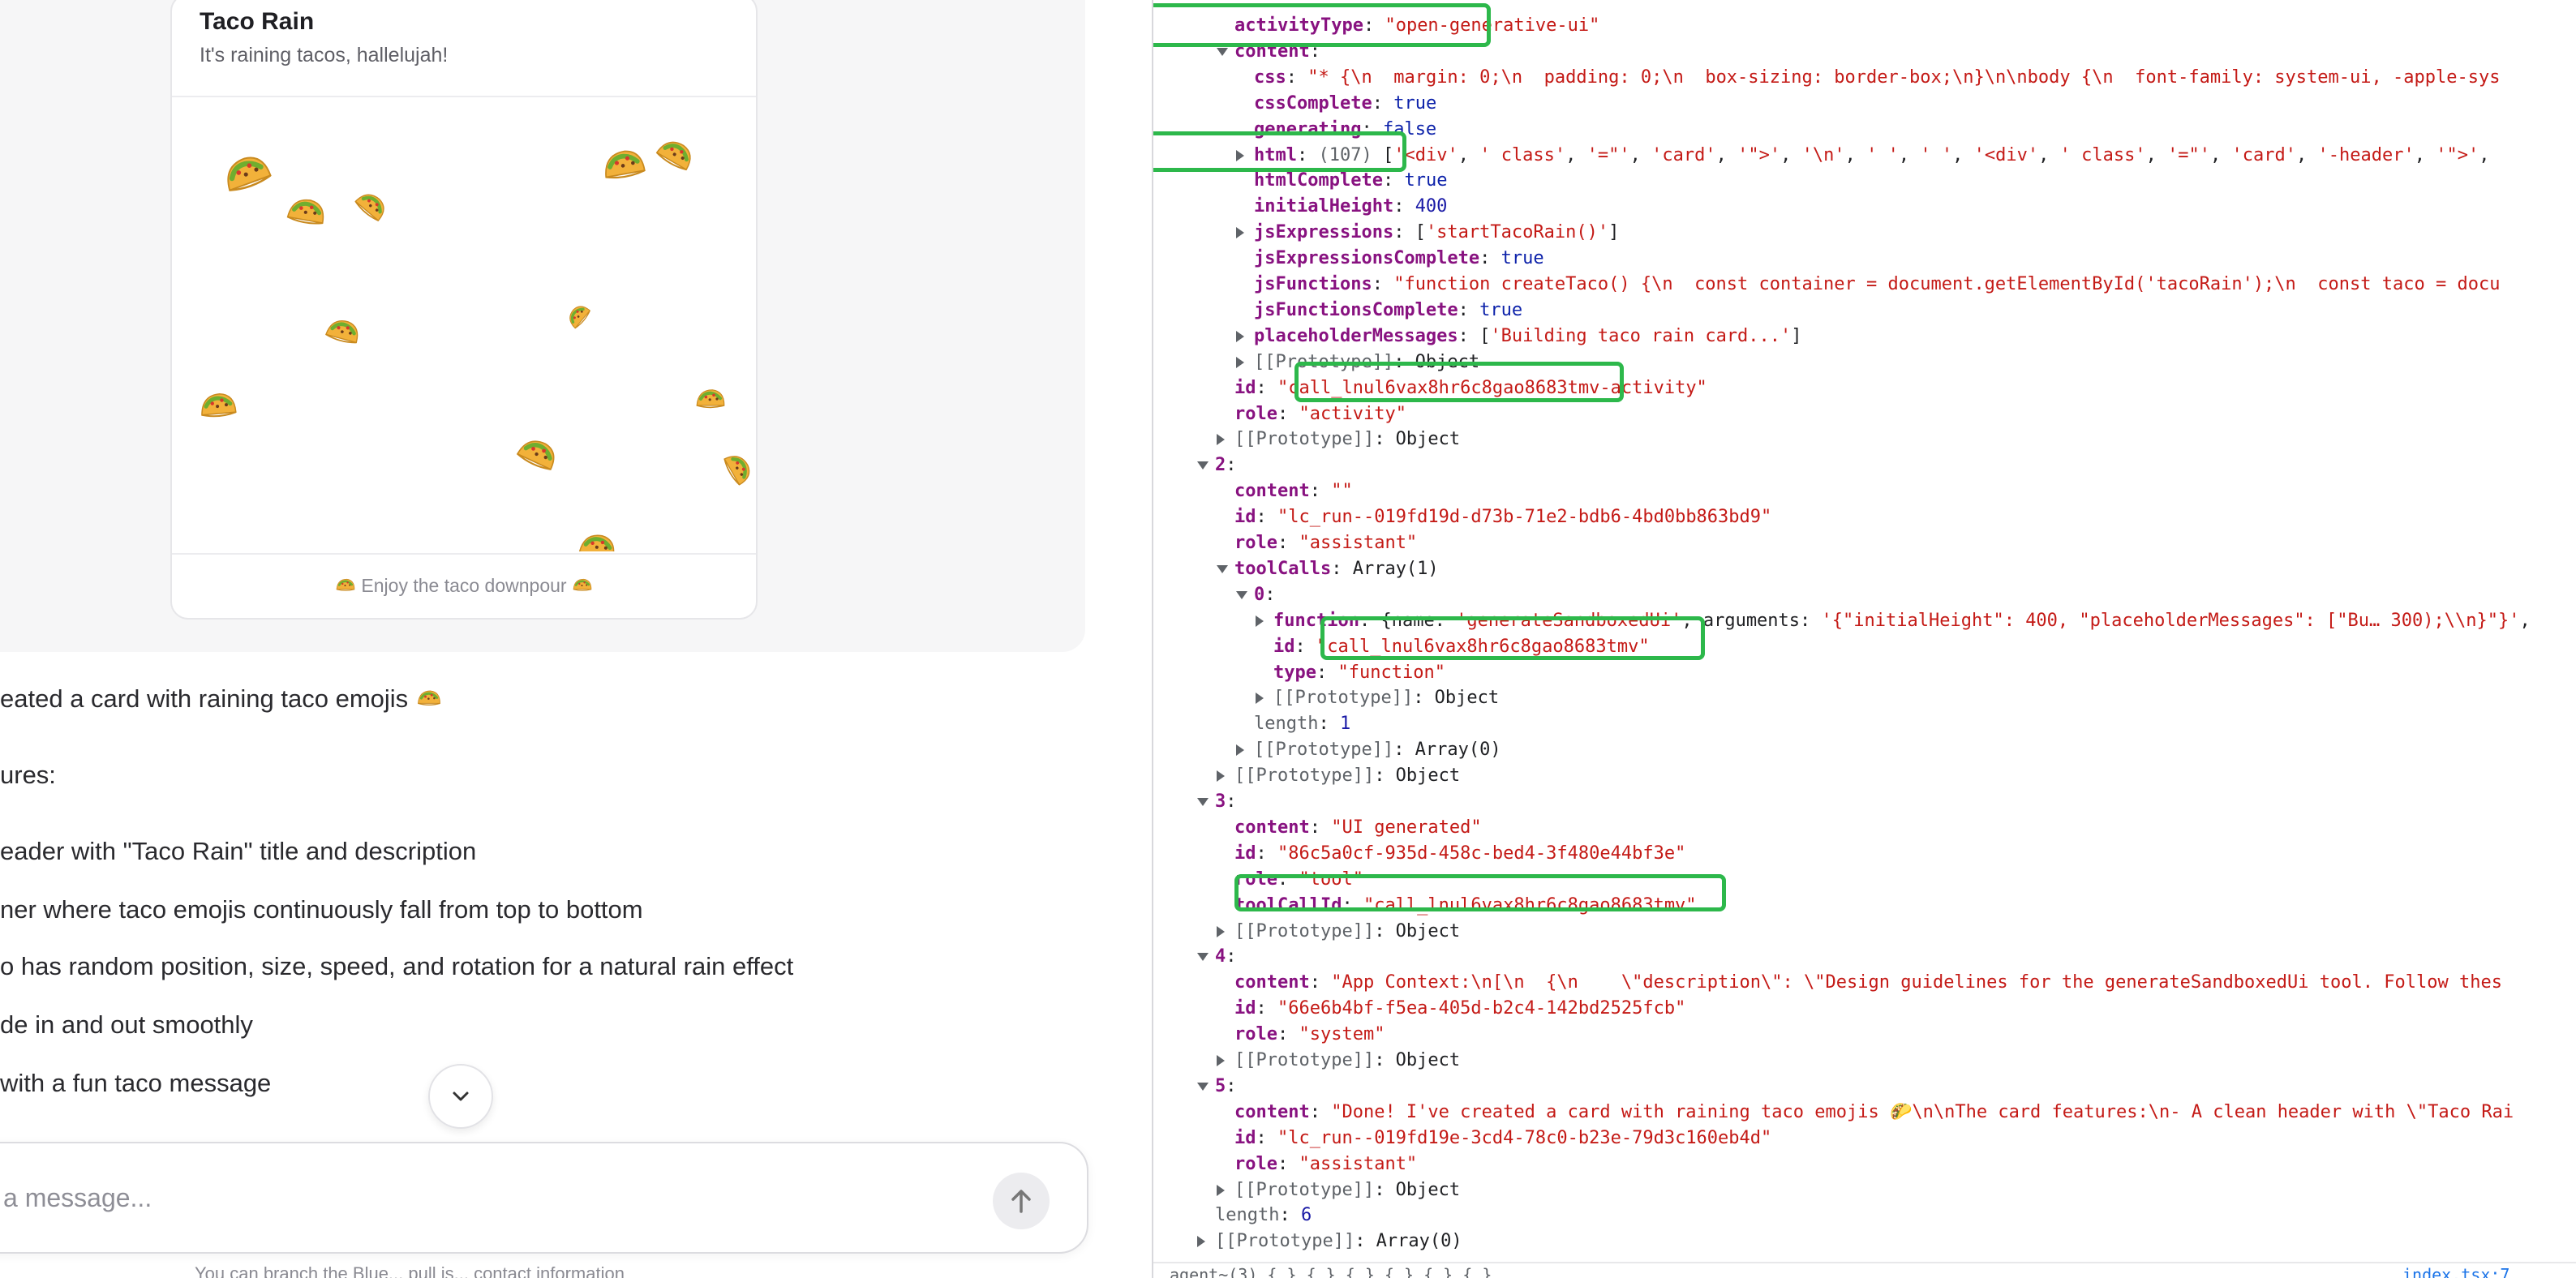 The width and height of the screenshot is (2576, 1278). I want to click on tree-row: 3:, so click(1217, 802).